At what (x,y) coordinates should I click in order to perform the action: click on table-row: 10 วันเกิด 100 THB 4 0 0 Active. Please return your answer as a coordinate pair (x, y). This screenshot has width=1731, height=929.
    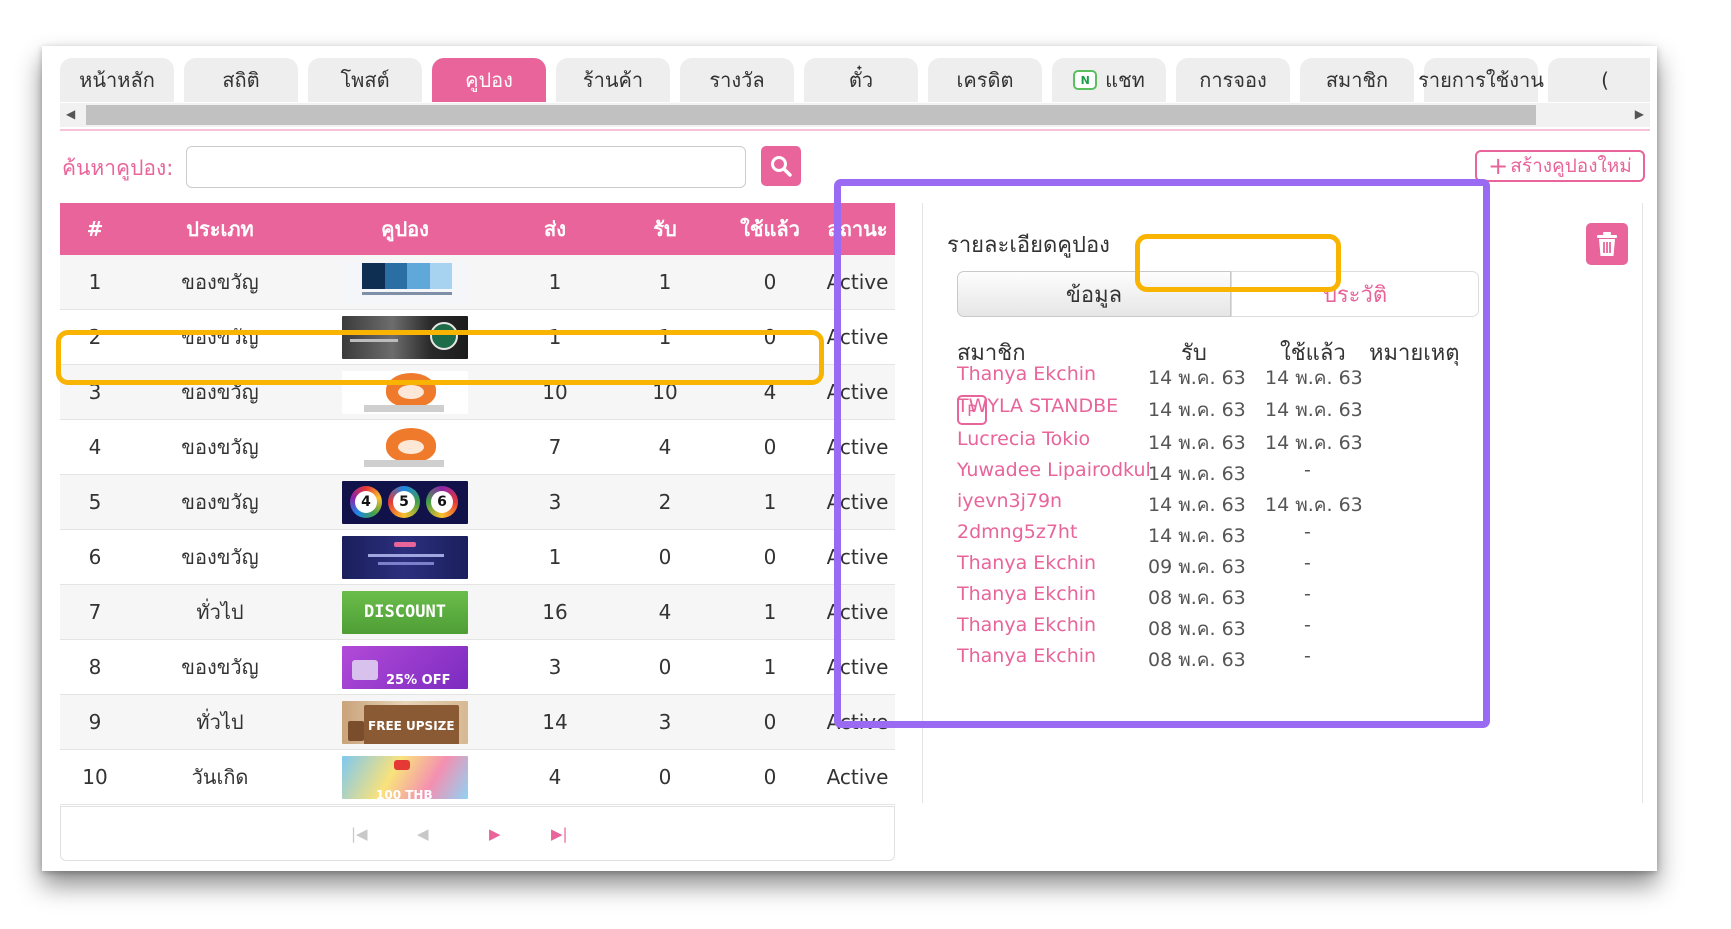
    Looking at the image, I should click on (477, 777).